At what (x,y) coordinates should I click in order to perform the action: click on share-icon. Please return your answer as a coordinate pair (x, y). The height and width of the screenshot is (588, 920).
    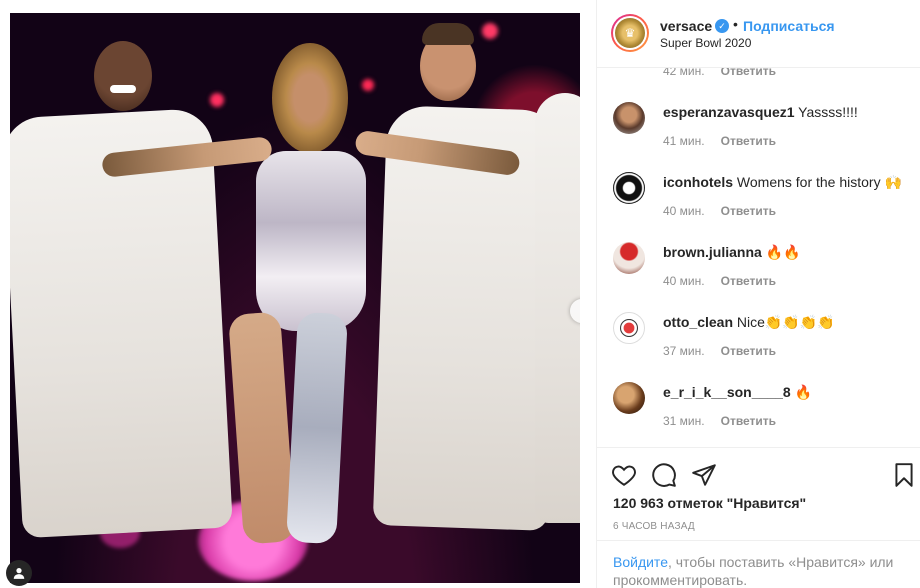
    Looking at the image, I should click on (704, 475).